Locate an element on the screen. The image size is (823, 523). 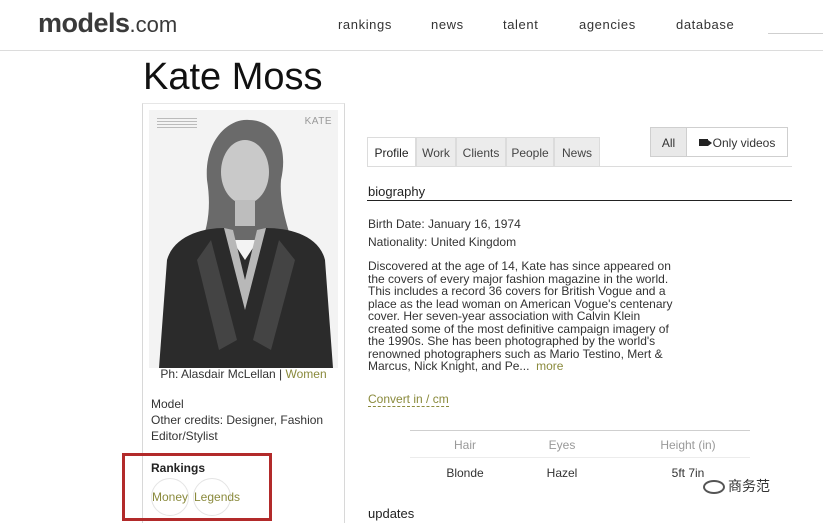
wechat-watermark: 商务范 is located at coordinates (736, 486).